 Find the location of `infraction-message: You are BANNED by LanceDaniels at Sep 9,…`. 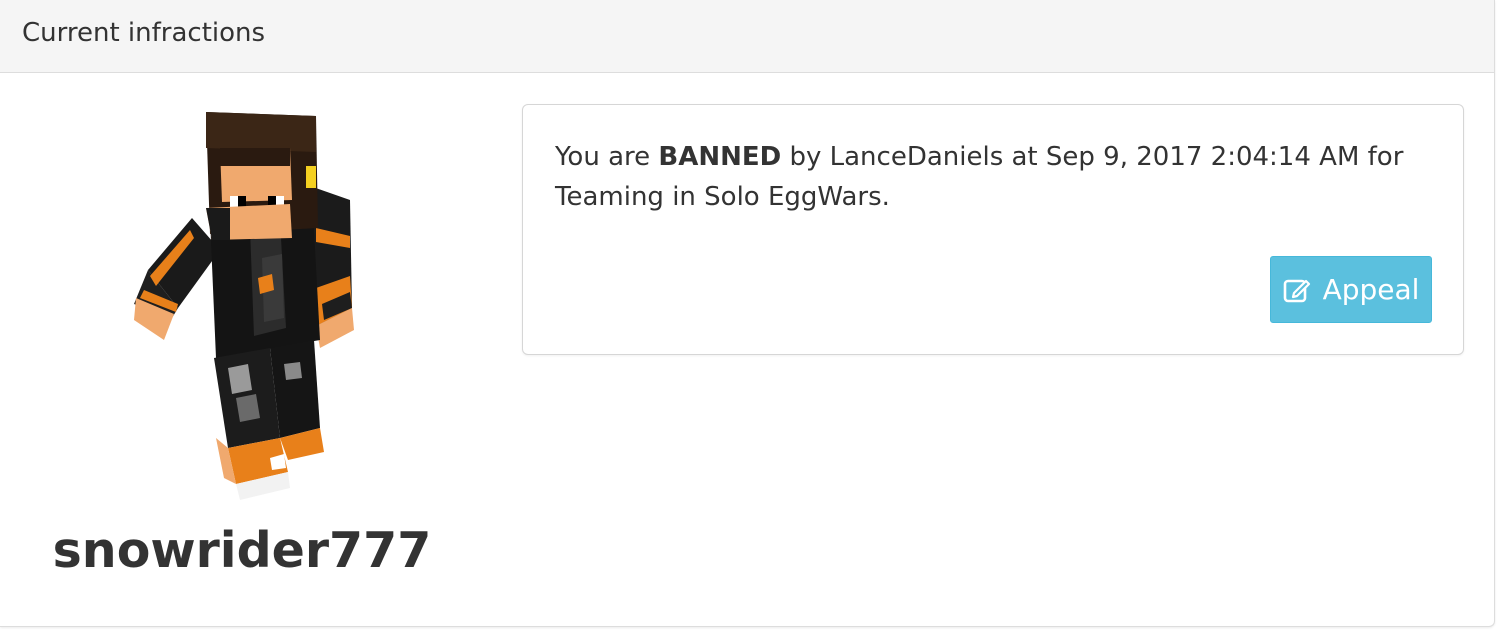

infraction-message: You are BANNED by LanceDaniels at Sep 9,… is located at coordinates (990, 177).